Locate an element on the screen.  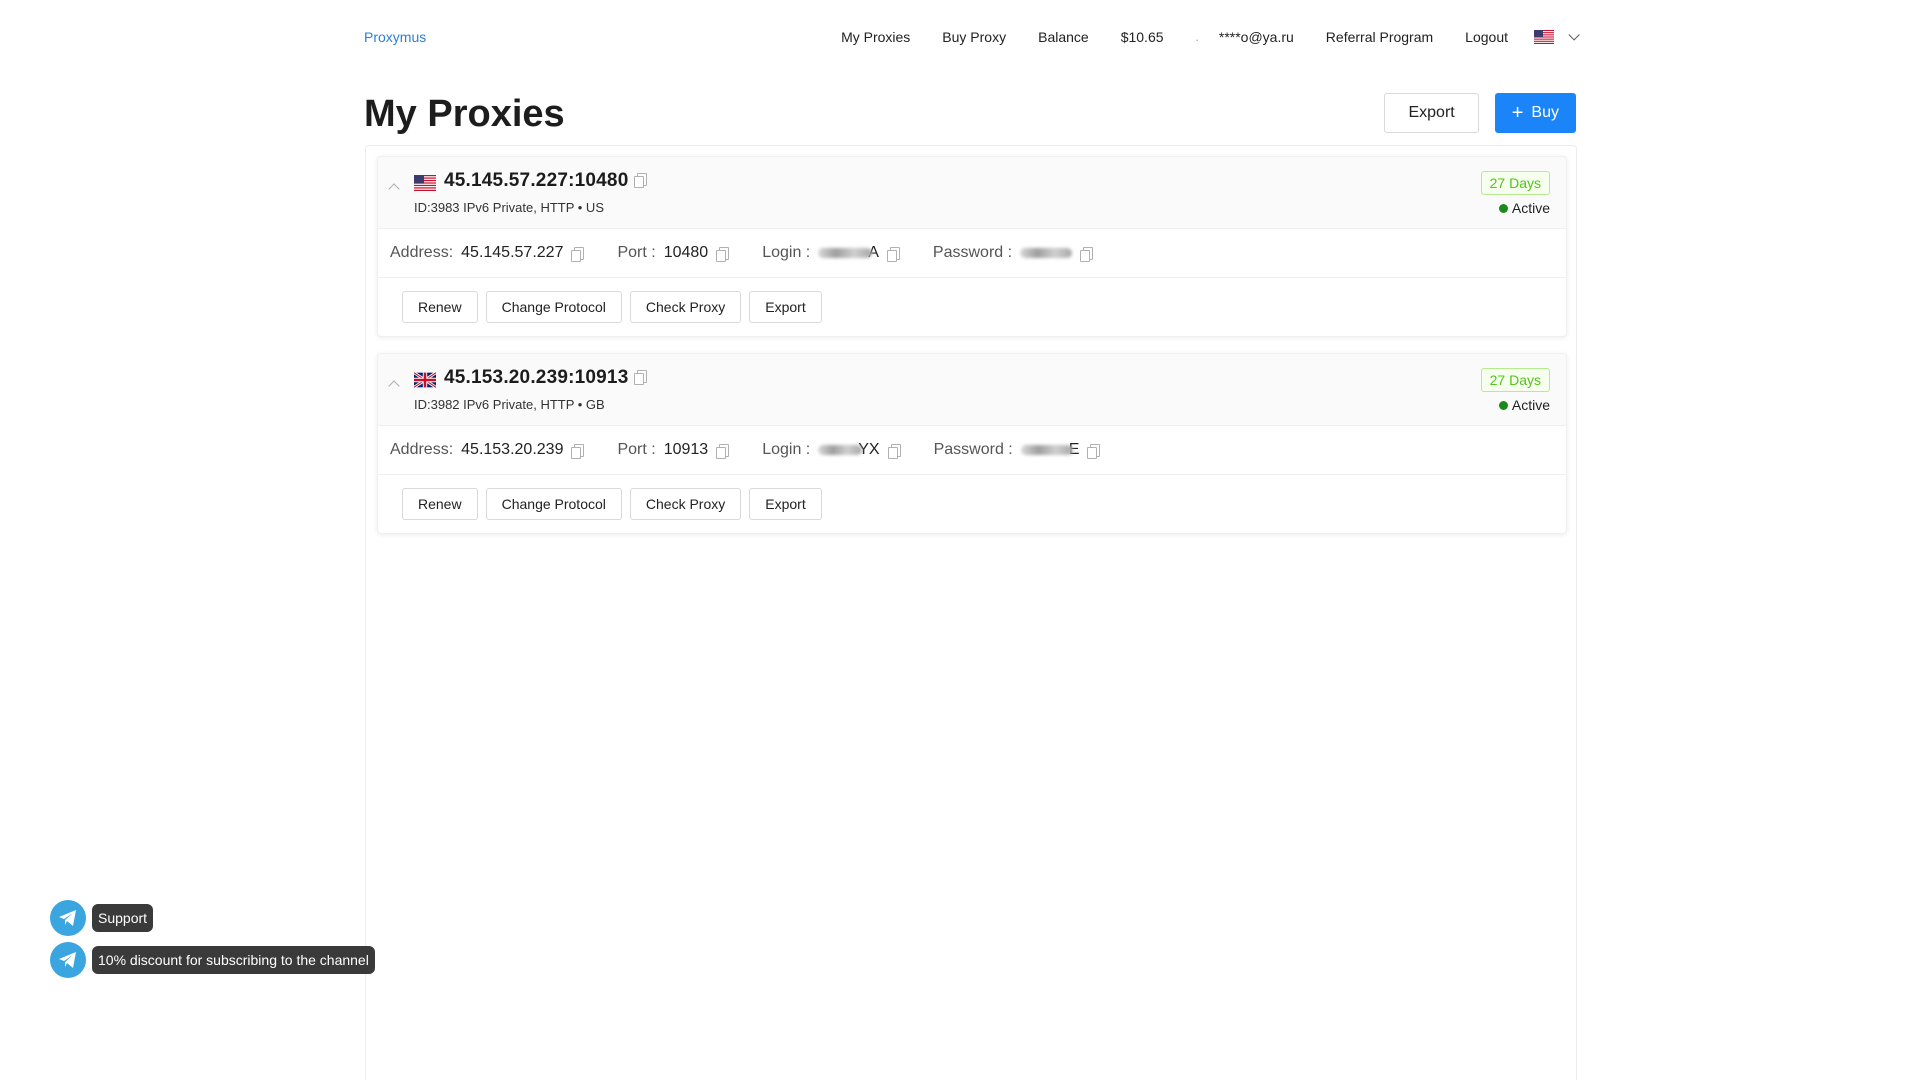
balance-value: $10.65 is located at coordinates (1142, 37).